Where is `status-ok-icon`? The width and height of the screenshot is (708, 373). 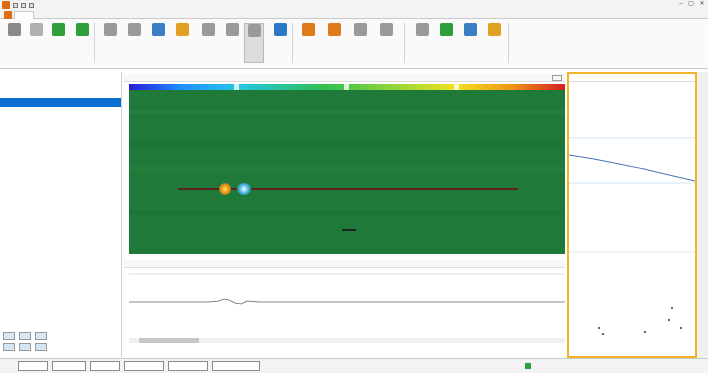 status-ok-icon is located at coordinates (528, 366).